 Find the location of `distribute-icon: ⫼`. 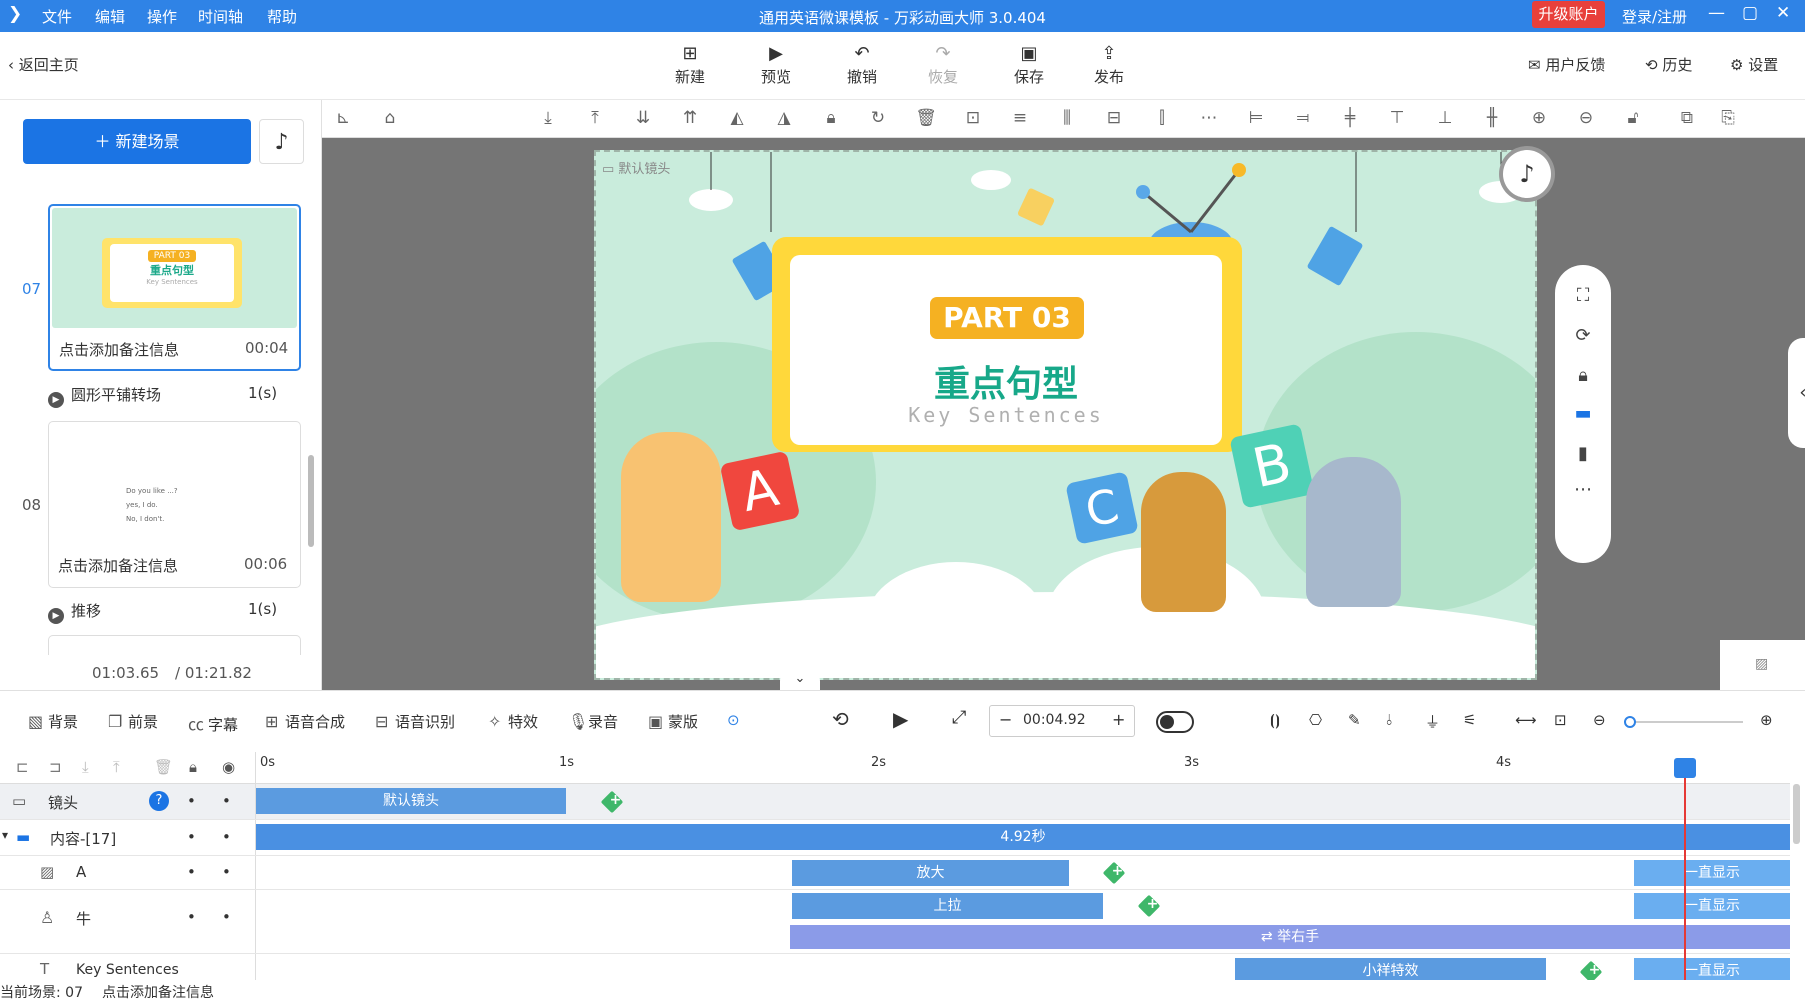

distribute-icon: ⫼ is located at coordinates (1067, 118).